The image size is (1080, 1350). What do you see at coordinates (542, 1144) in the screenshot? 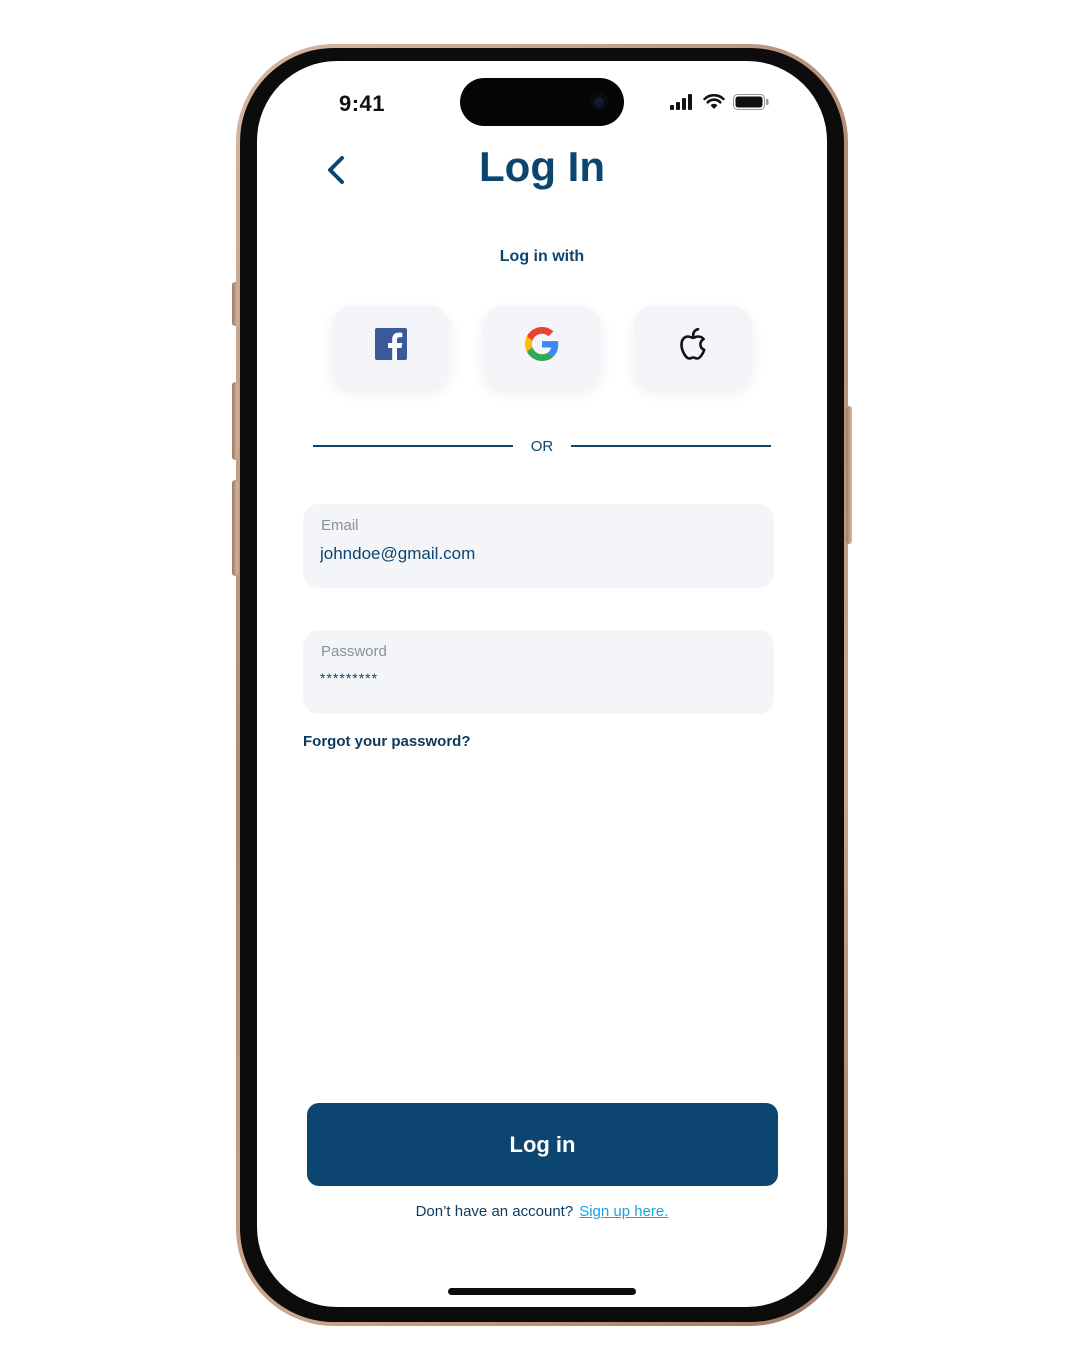
I see `login-button: Log in` at bounding box center [542, 1144].